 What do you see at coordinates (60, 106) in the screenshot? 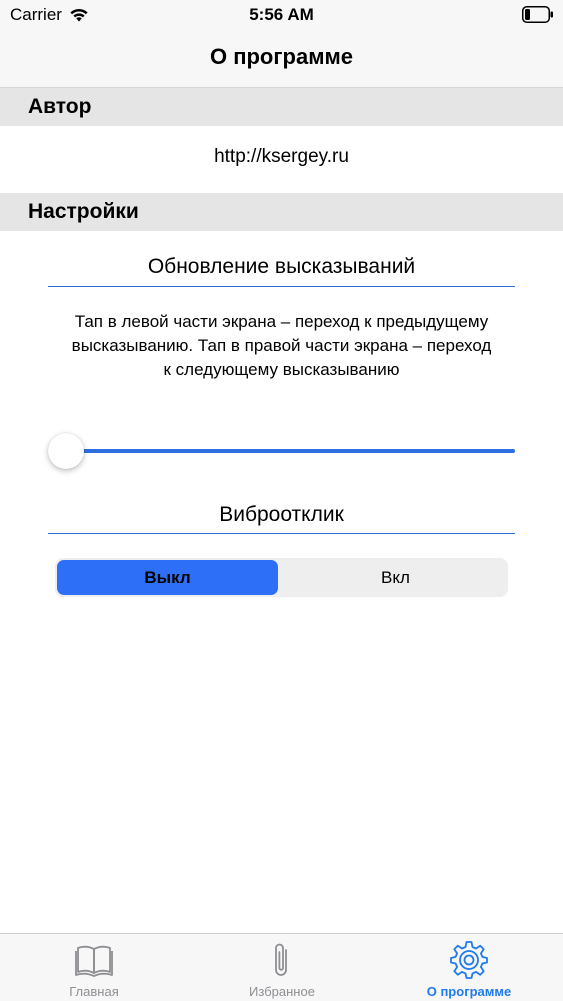
I see `section-title-author: Автор` at bounding box center [60, 106].